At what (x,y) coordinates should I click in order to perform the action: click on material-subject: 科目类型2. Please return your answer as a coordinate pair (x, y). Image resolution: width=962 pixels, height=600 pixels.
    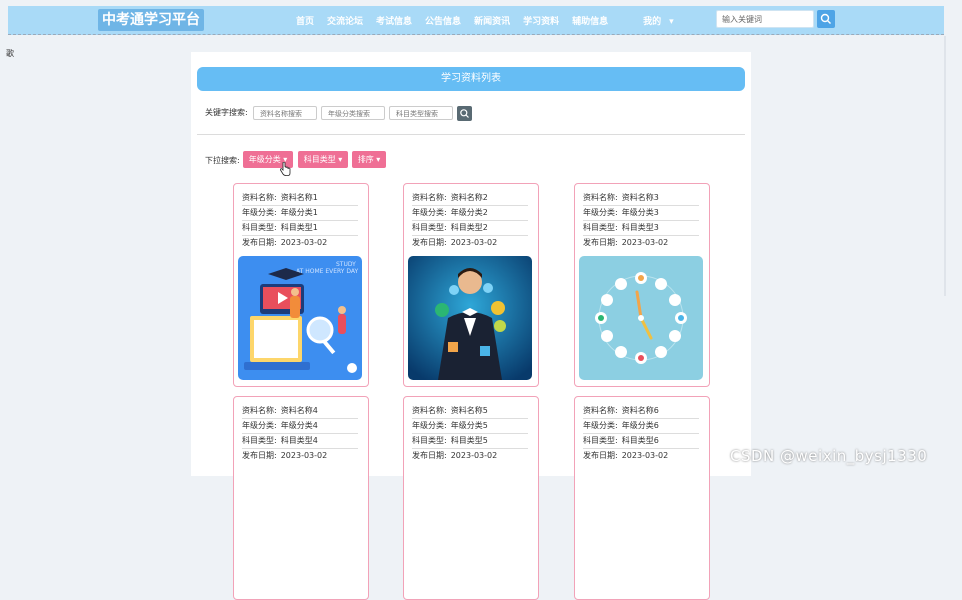
    Looking at the image, I should click on (469, 227).